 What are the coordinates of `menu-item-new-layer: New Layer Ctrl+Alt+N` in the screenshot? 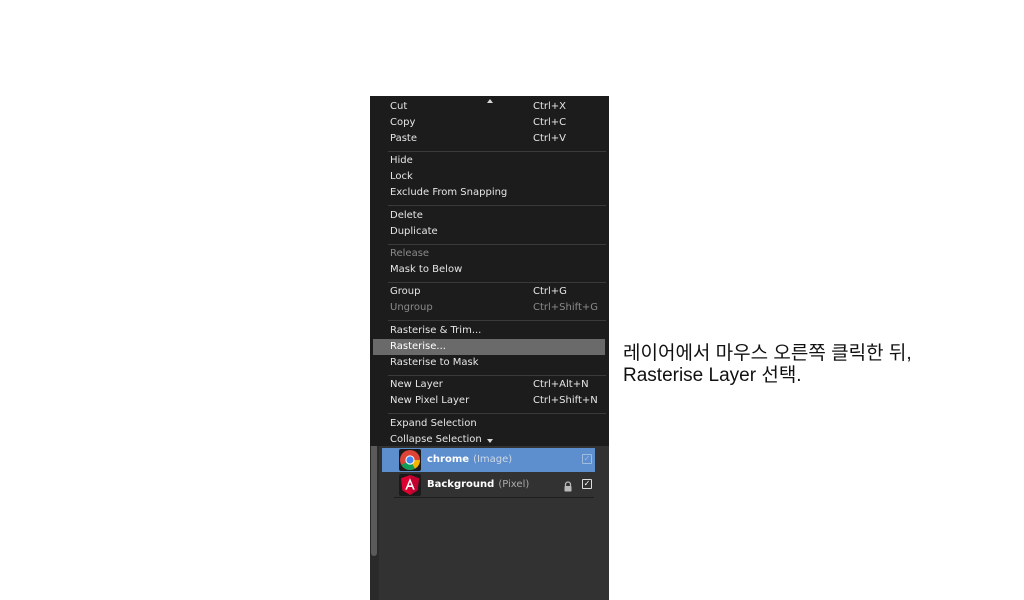 It's located at (489, 385).